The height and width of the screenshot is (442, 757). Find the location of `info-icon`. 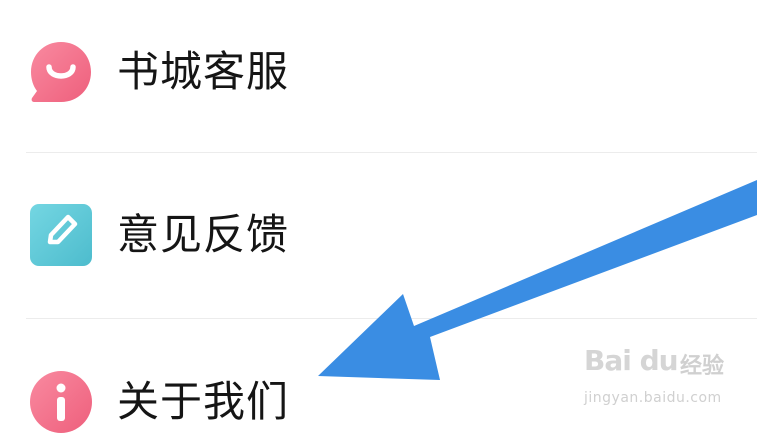

info-icon is located at coordinates (61, 402).